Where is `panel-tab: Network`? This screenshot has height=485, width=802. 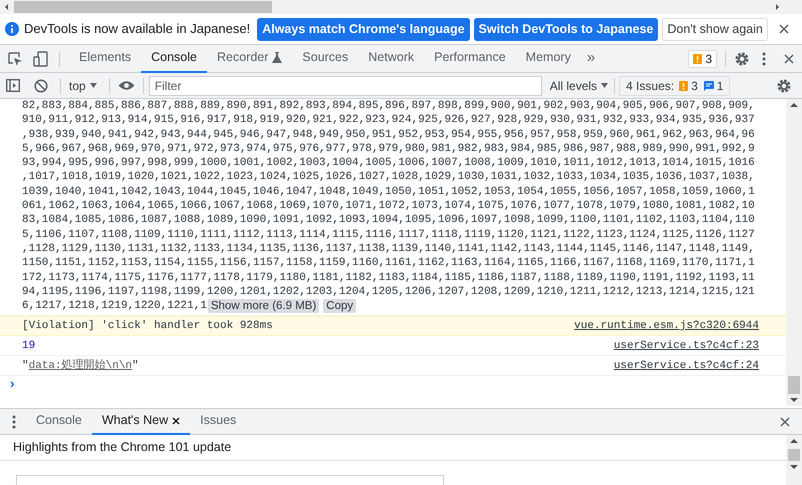
panel-tab: Network is located at coordinates (391, 58).